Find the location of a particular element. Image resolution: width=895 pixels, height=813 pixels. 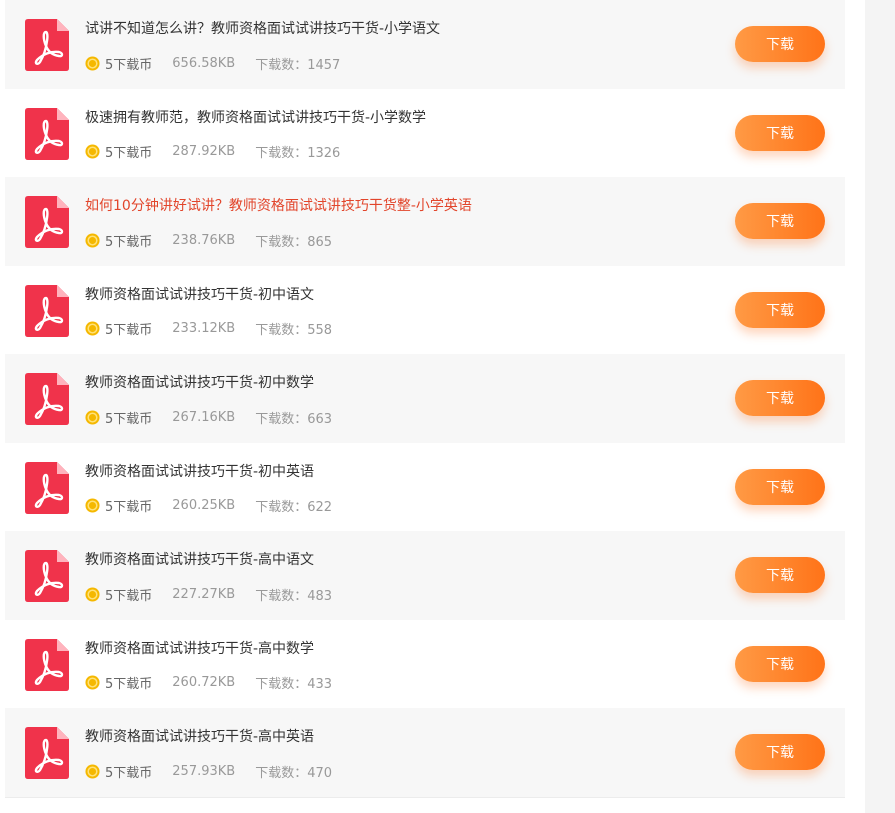

download-count: 下载数：433 is located at coordinates (294, 684).